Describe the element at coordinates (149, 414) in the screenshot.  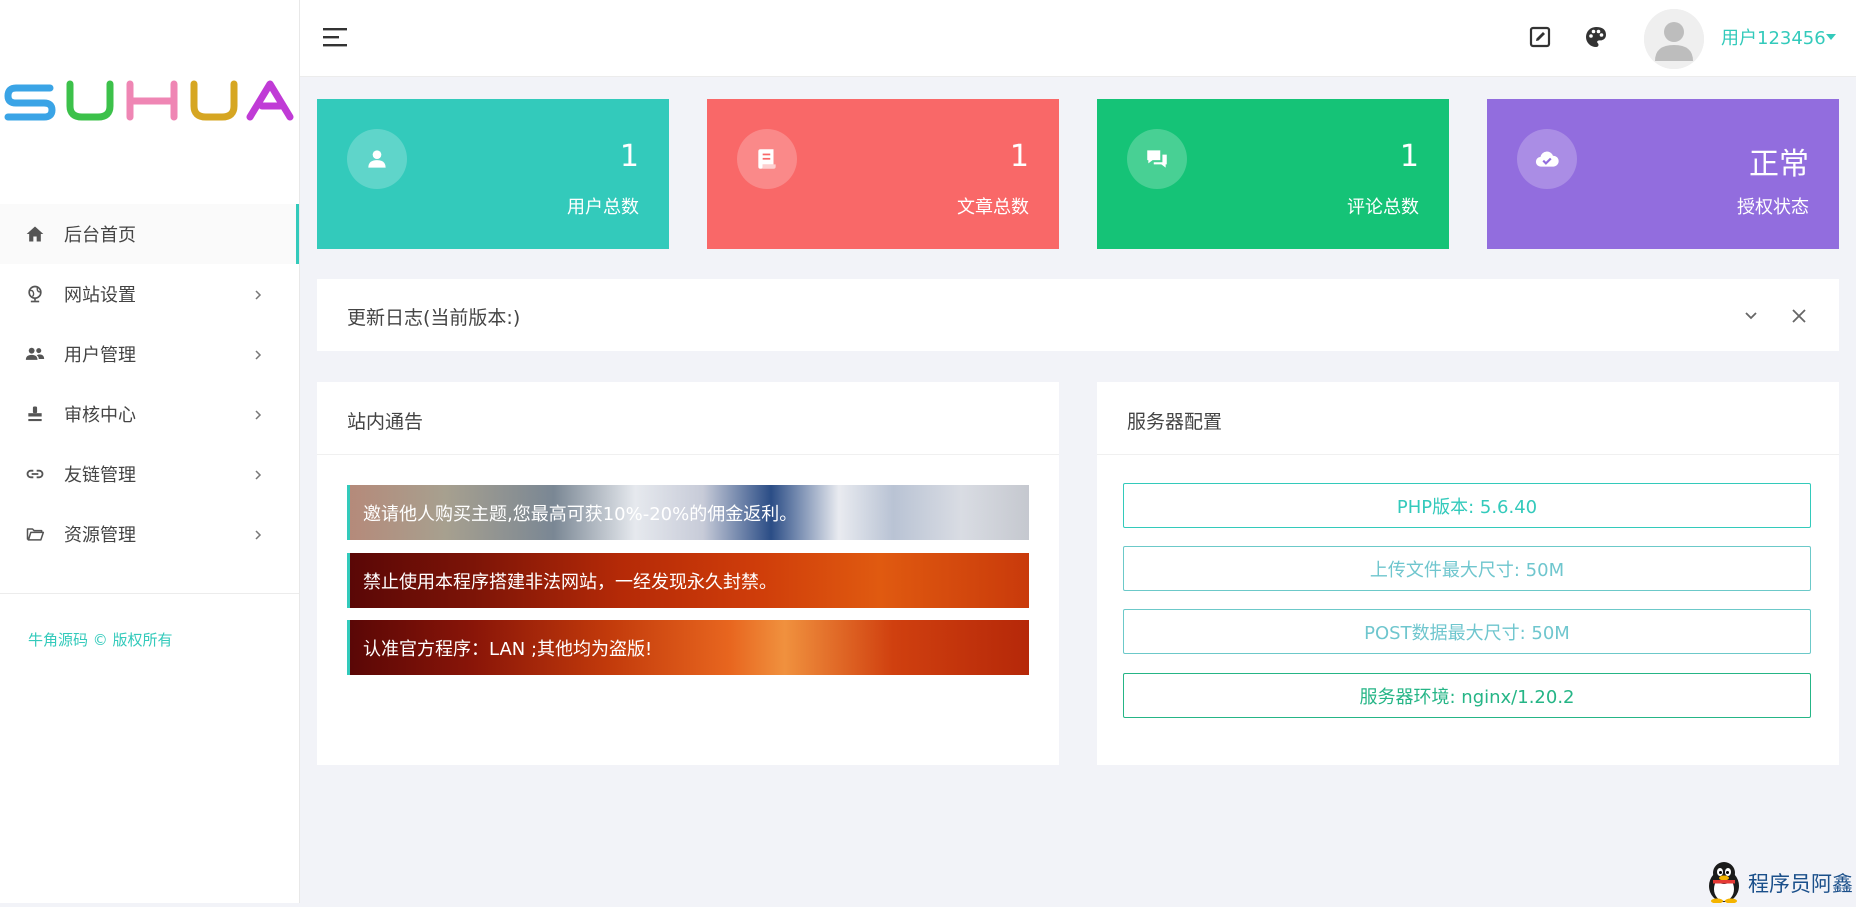
I see `sidebar-item-review: 审核中心` at that location.